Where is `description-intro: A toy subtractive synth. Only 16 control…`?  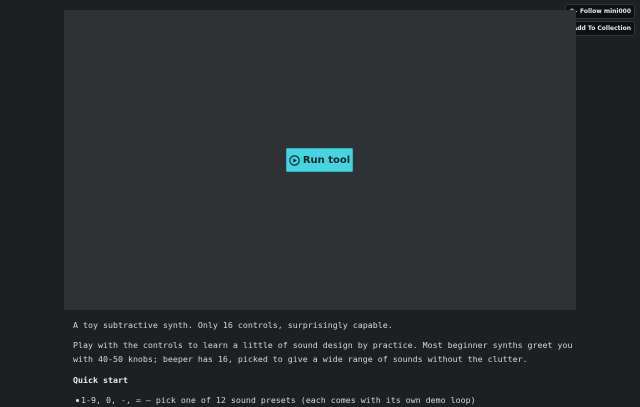 description-intro: A toy subtractive synth. Only 16 control… is located at coordinates (233, 325).